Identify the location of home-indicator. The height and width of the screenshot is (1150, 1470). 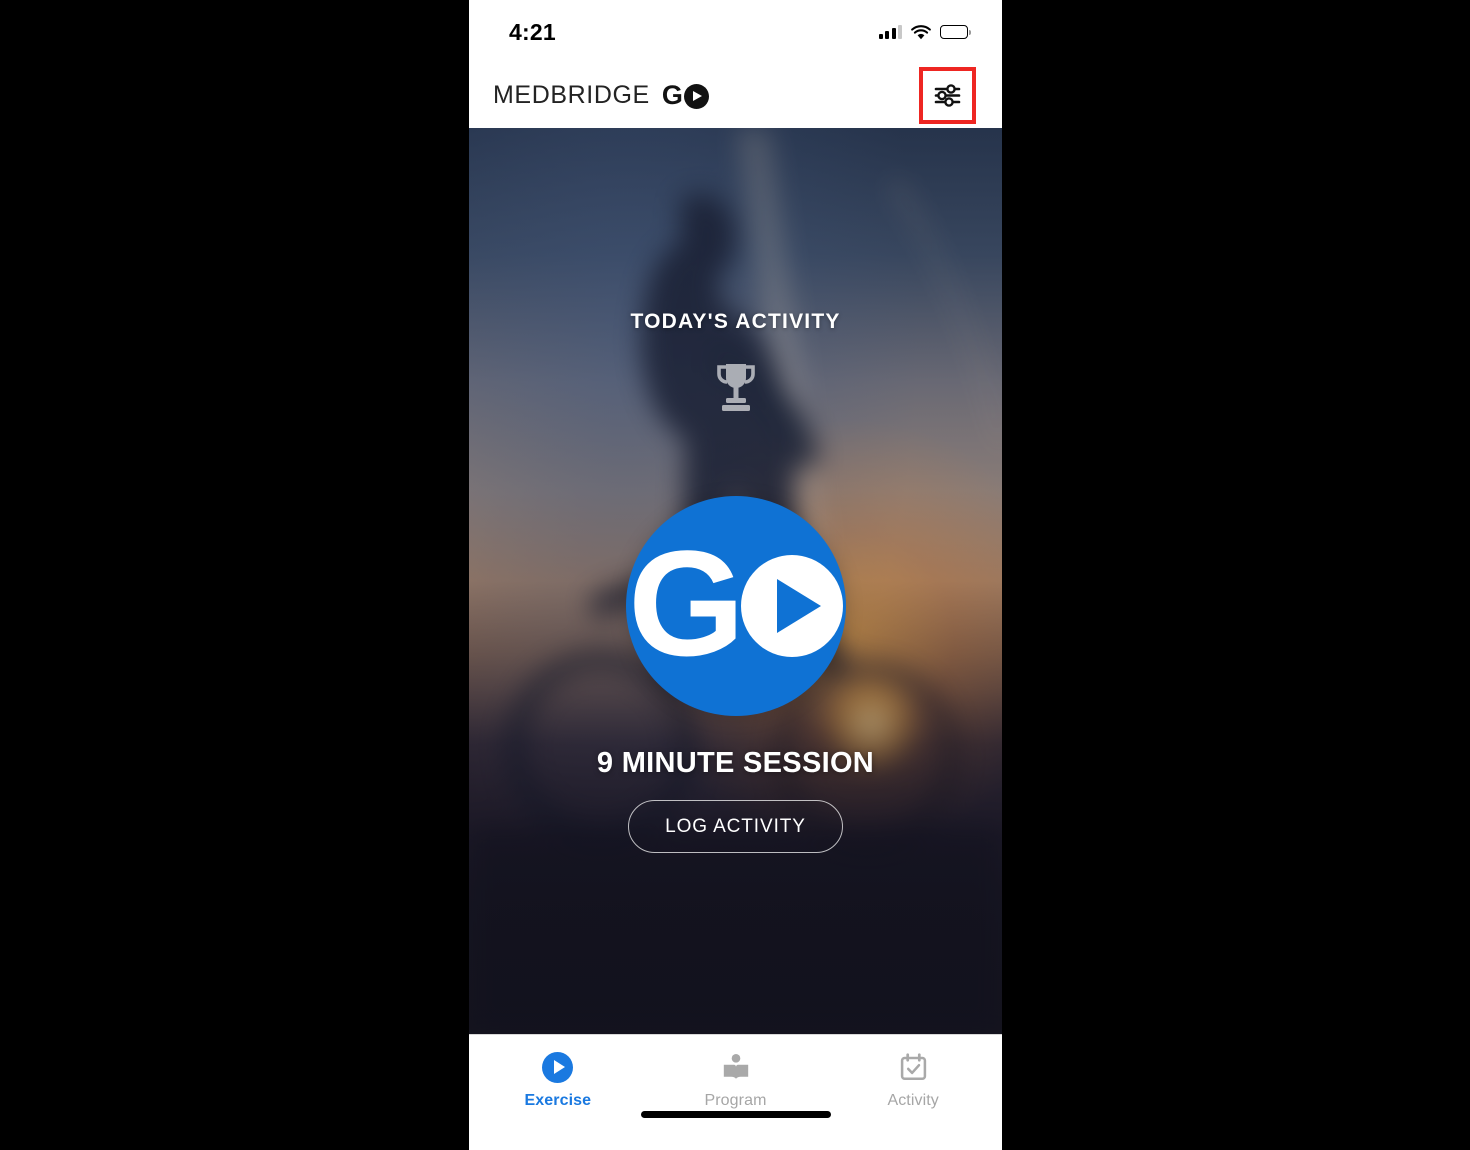
(735, 1114).